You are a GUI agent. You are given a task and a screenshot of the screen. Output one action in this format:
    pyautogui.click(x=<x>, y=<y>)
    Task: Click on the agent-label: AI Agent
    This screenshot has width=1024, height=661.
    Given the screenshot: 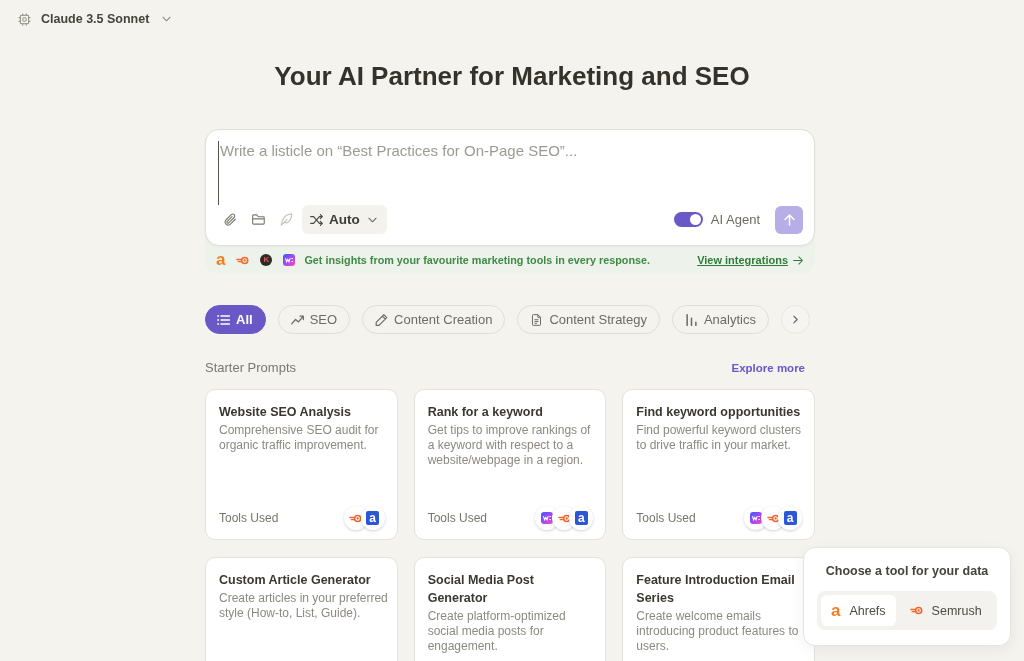 What is the action you would take?
    pyautogui.click(x=735, y=219)
    